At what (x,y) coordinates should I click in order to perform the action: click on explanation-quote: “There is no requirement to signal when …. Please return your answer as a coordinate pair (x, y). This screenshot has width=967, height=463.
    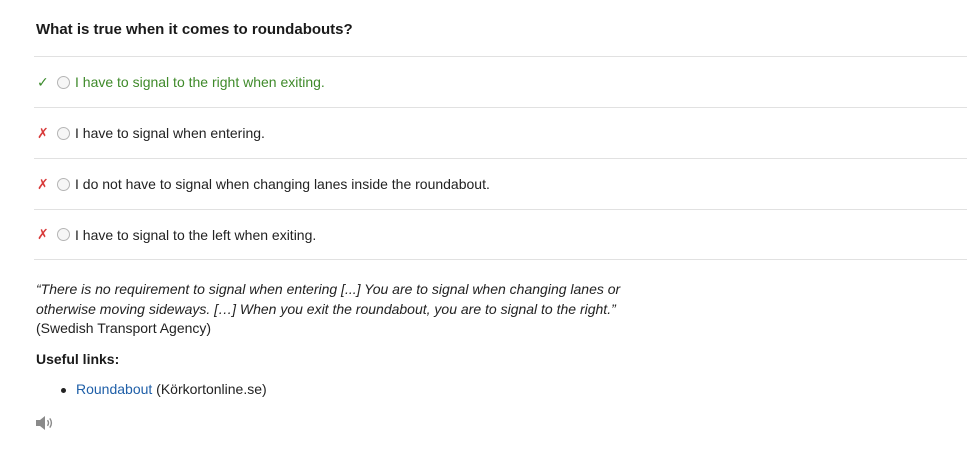
    Looking at the image, I should click on (328, 299).